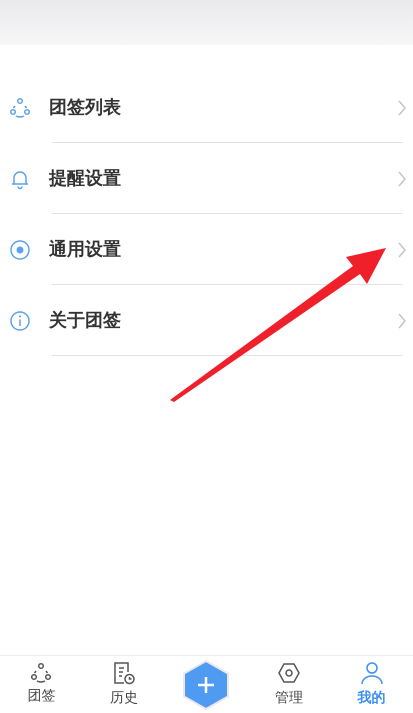 This screenshot has width=413, height=713. I want to click on menu-label: 团签列表, so click(85, 108).